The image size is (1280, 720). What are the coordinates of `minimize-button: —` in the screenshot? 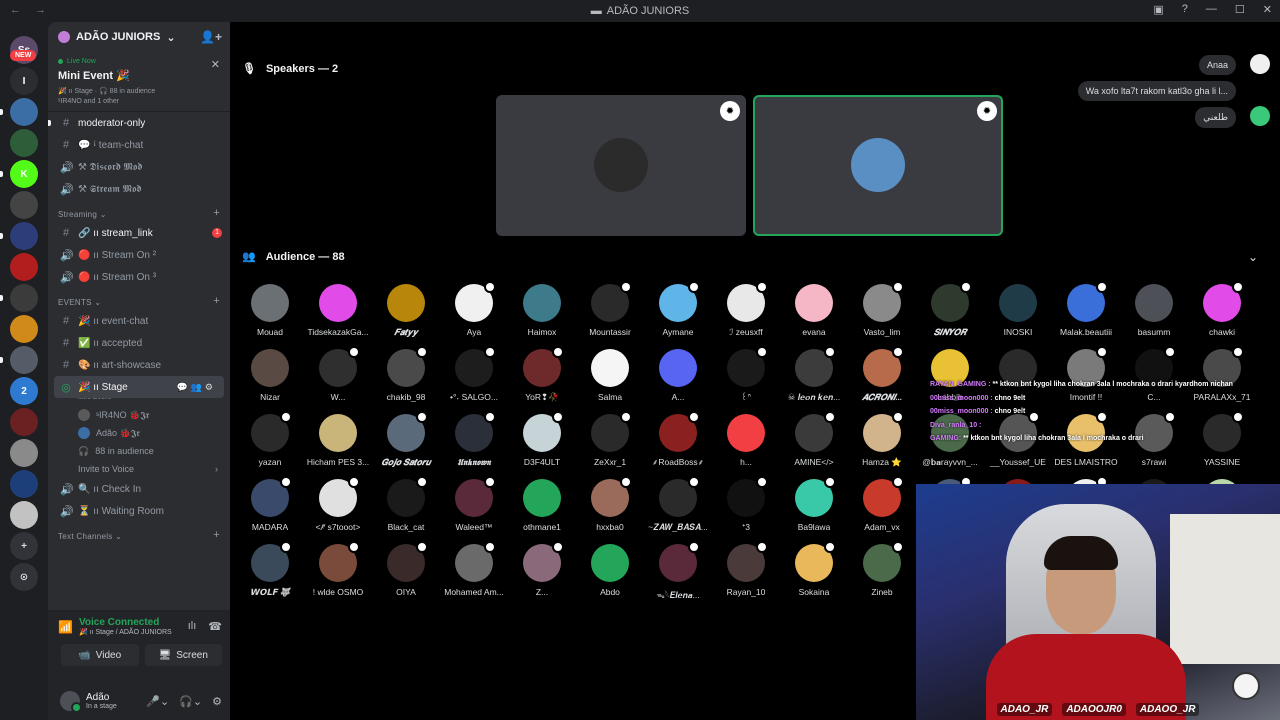 It's located at (1211, 9).